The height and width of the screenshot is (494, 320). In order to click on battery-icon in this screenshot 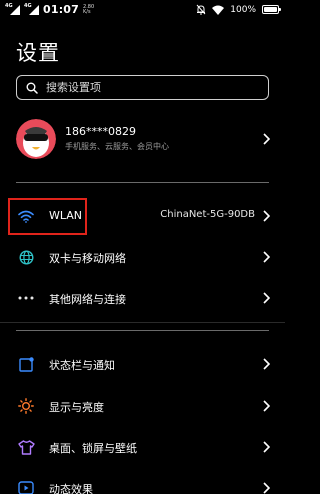, I will do `click(271, 9)`.